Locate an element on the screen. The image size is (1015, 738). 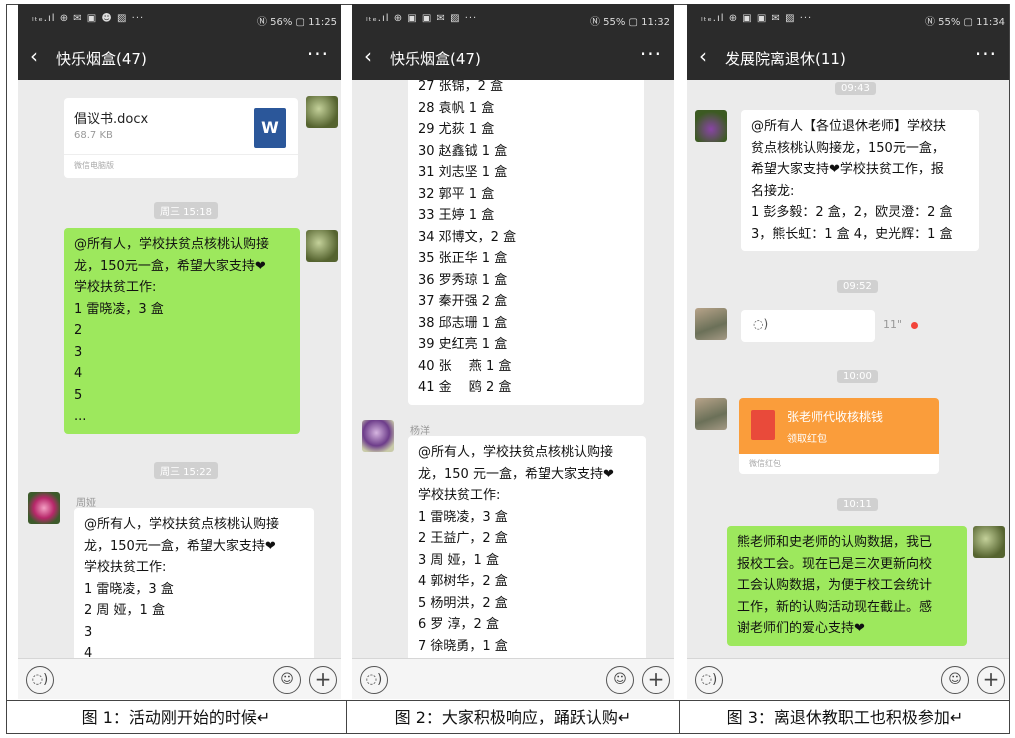
status-bar: ₗₜₑ.ıl ⊕ ▣ ▣ ✉ ▨ ··· Ⓝ 55% ▢ 11:34 is located at coordinates (848, 19).